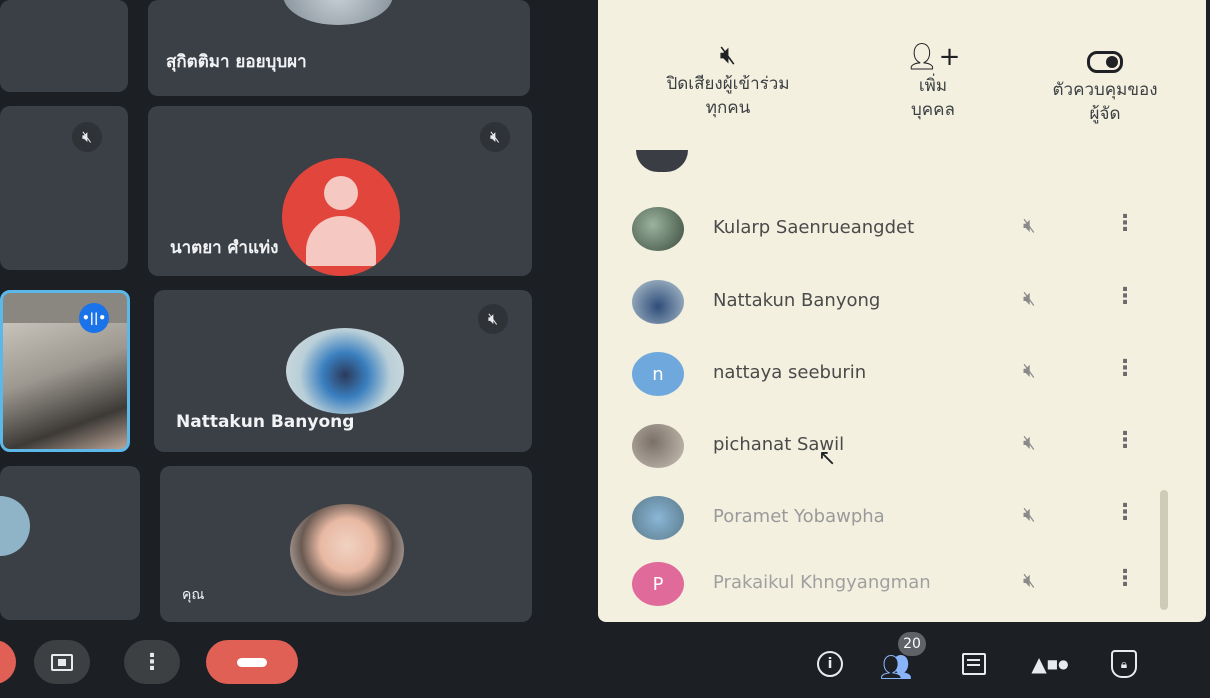  What do you see at coordinates (224, 248) in the screenshot?
I see `tile-name: นาตยา ศำแท่ง` at bounding box center [224, 248].